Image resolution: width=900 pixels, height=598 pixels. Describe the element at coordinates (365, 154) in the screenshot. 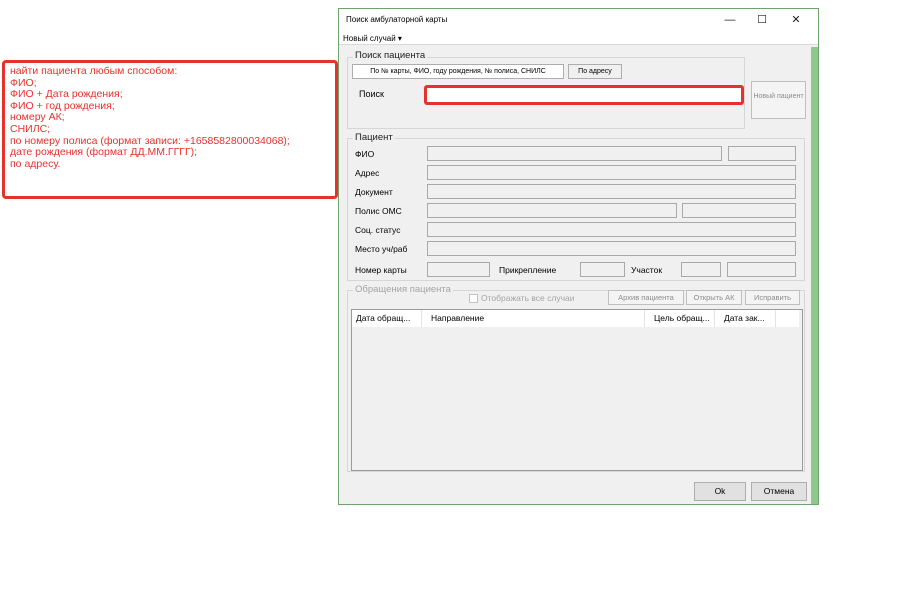

I see `fio-label: ФИО` at that location.